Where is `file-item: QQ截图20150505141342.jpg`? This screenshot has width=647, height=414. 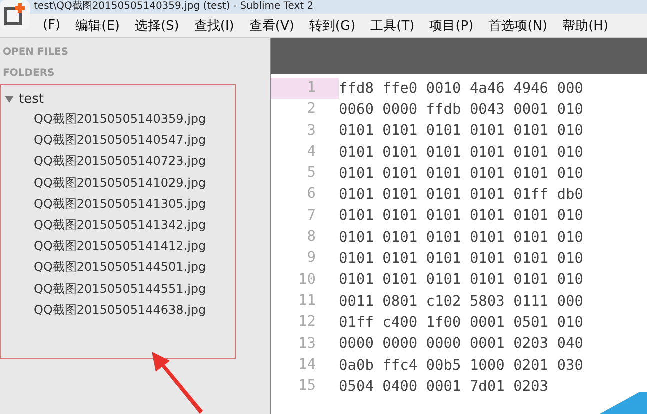 file-item: QQ截图20150505141342.jpg is located at coordinates (118, 225).